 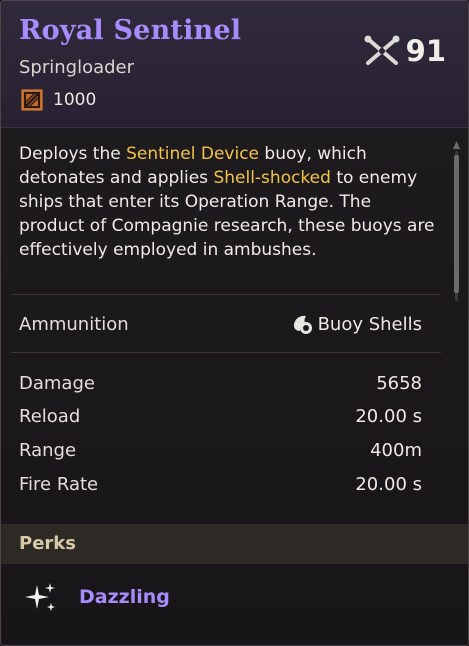 I want to click on ammunition-value: Buoy Shells, so click(x=356, y=324).